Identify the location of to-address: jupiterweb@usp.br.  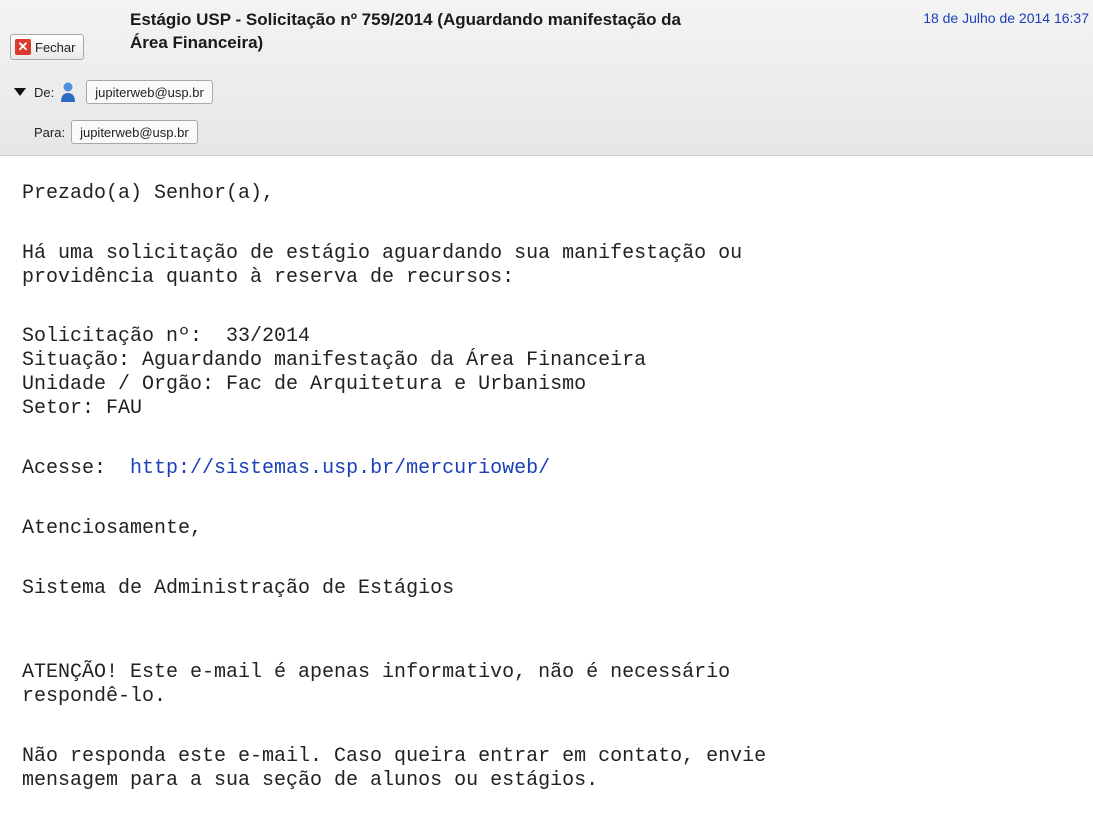
(134, 132).